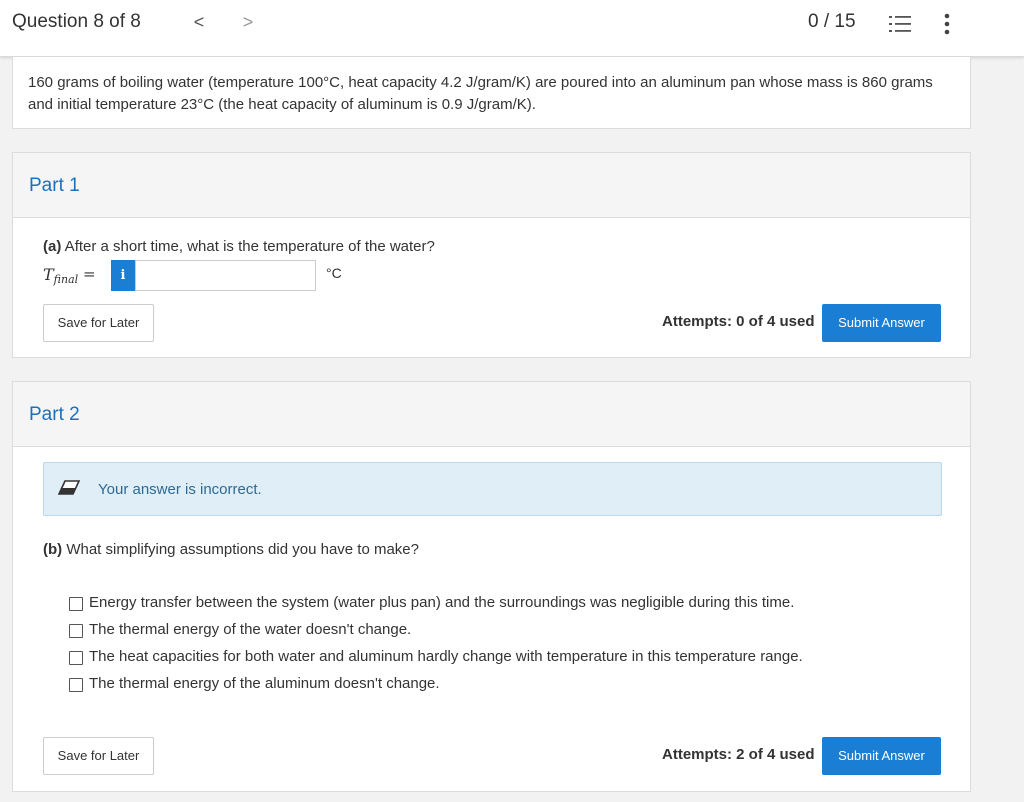 This screenshot has width=1024, height=802. I want to click on part-1-title: Part 1, so click(54, 185).